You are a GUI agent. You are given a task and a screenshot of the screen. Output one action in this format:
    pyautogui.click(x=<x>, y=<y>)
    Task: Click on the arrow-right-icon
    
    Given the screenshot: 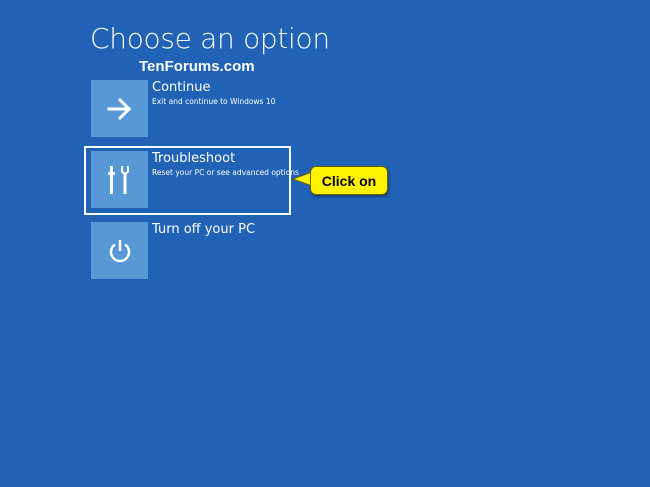 What is the action you would take?
    pyautogui.click(x=119, y=108)
    